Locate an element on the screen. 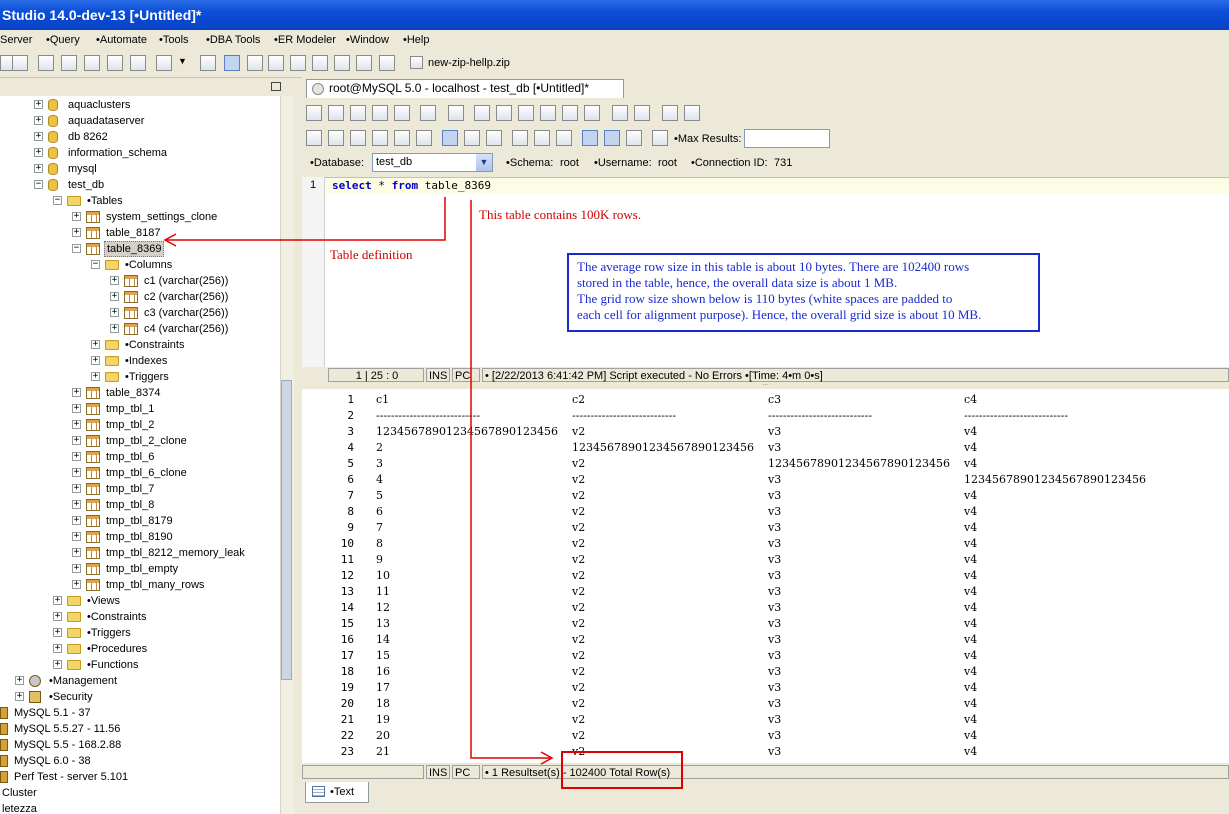  tree-item-label: tmp_tbl_7 is located at coordinates (130, 489).